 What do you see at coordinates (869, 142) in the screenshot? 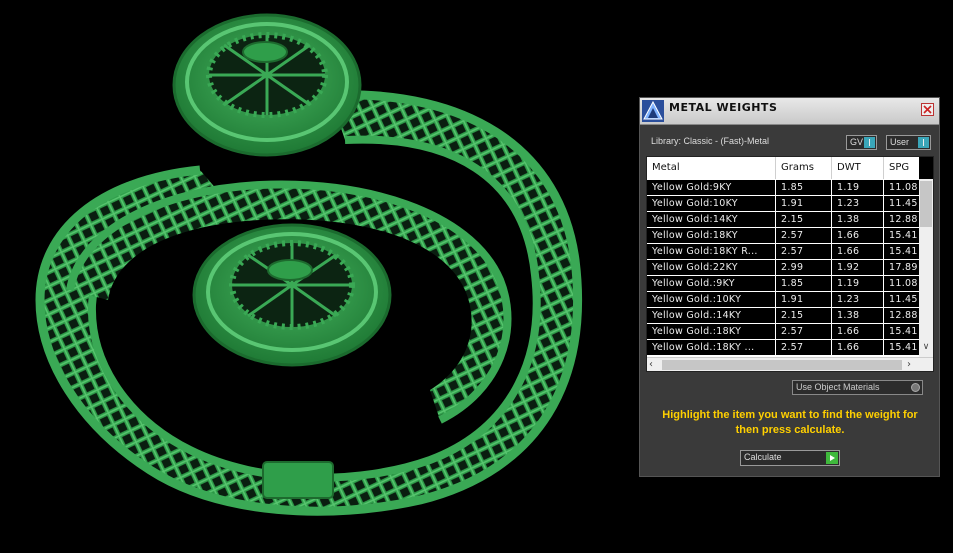
I see `gv-toggle-knob` at bounding box center [869, 142].